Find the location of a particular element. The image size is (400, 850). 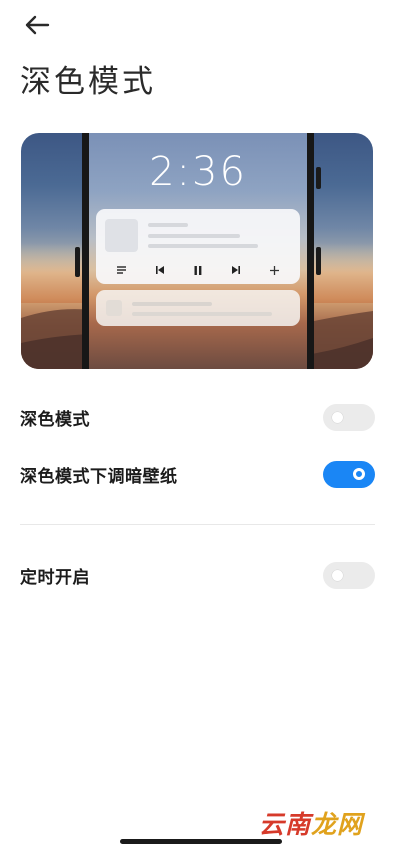

section-divider is located at coordinates (197, 524).